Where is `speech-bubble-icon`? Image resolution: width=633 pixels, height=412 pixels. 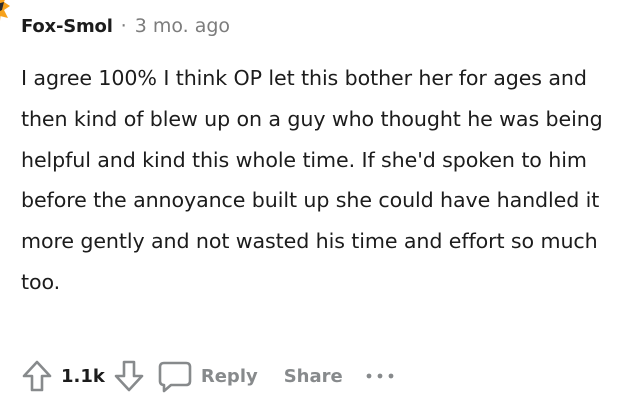 speech-bubble-icon is located at coordinates (175, 377).